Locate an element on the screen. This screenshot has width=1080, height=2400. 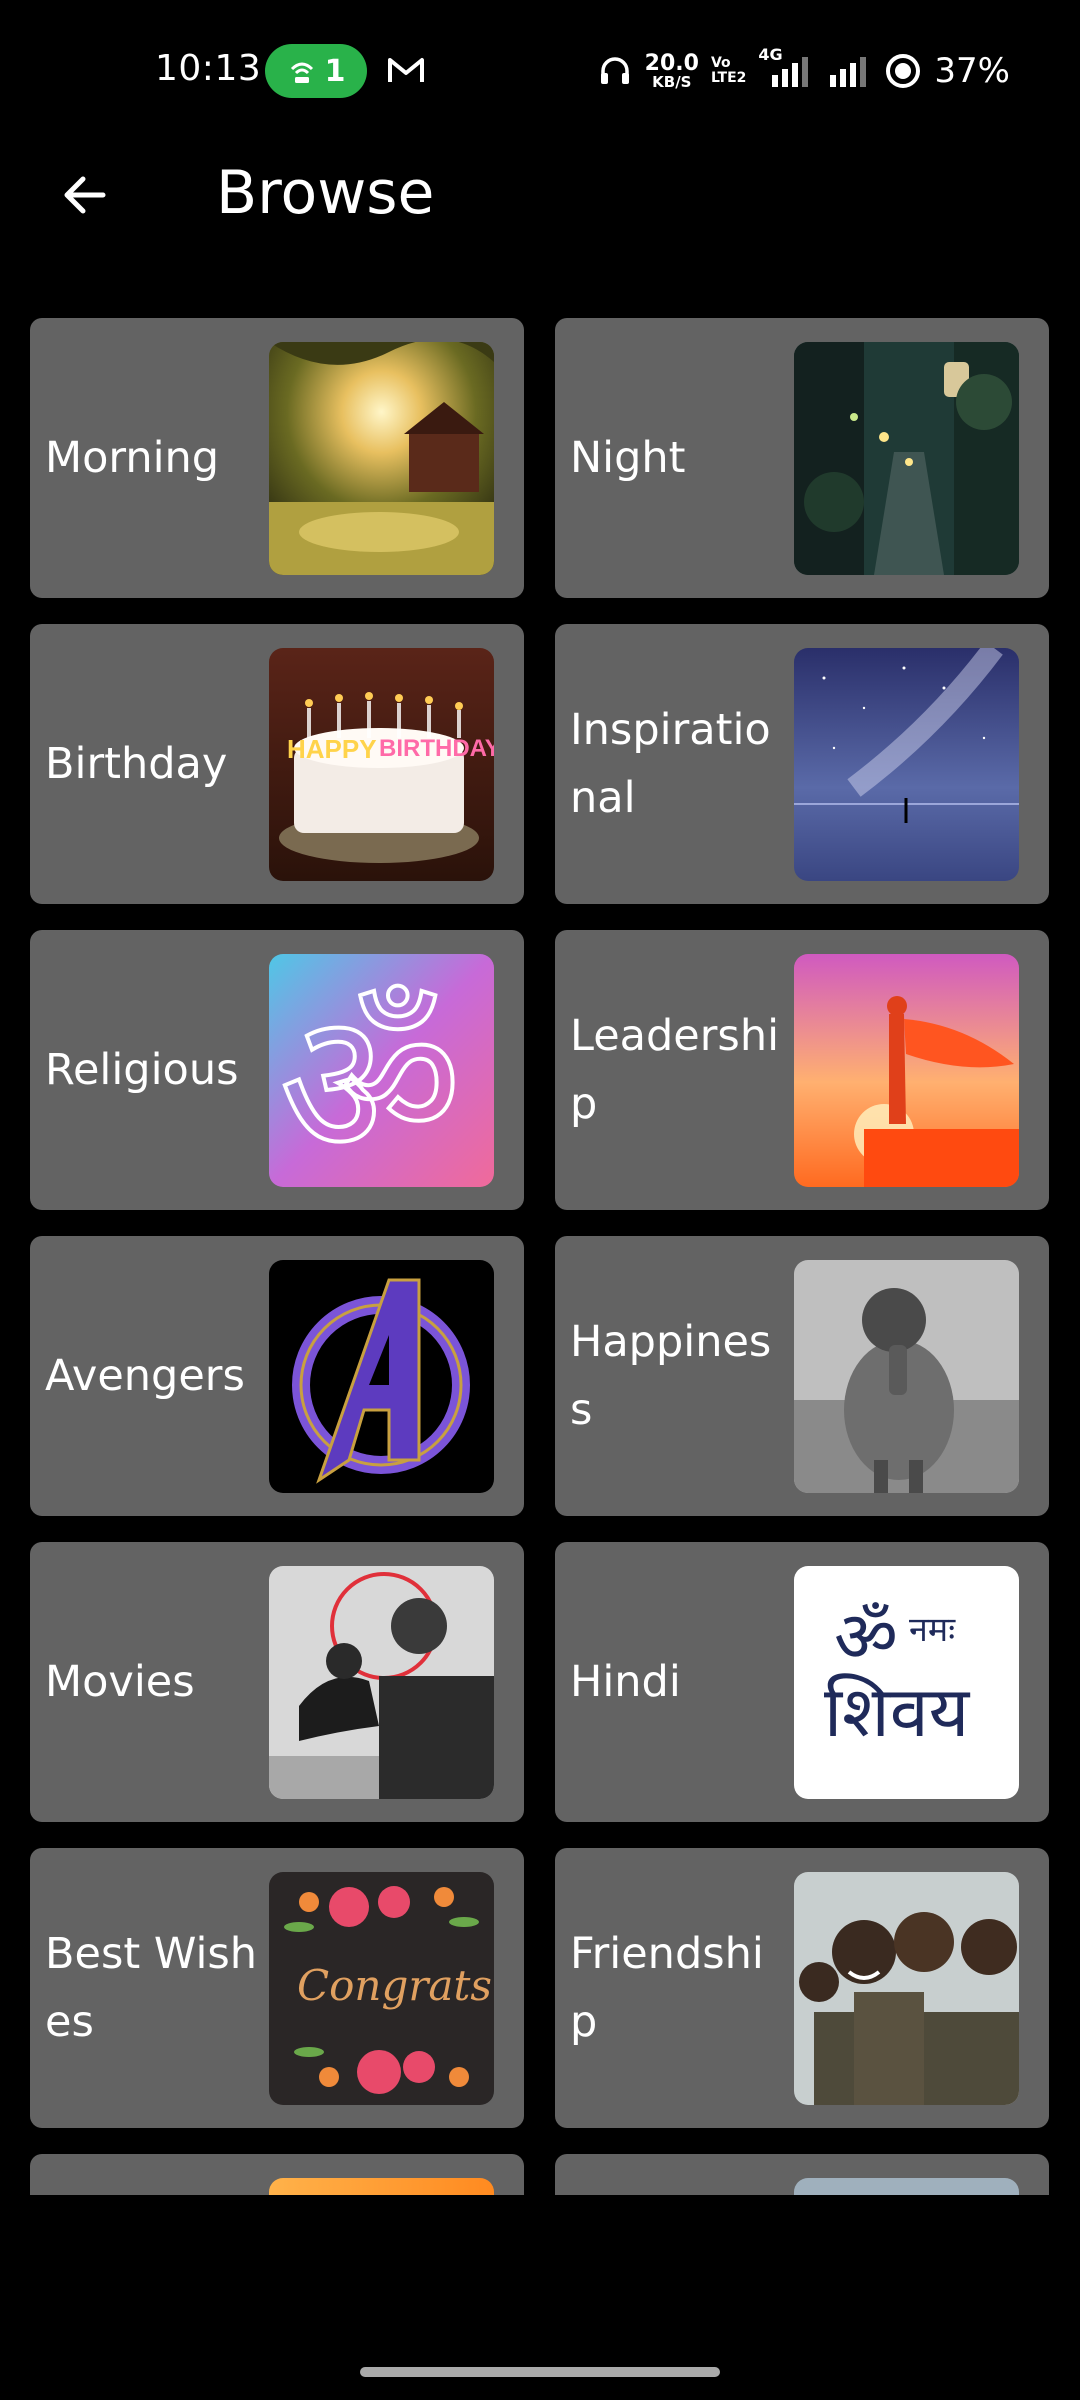
category-card-best-wishes: Best Wishes Congrats is located at coordinates (277, 1988).